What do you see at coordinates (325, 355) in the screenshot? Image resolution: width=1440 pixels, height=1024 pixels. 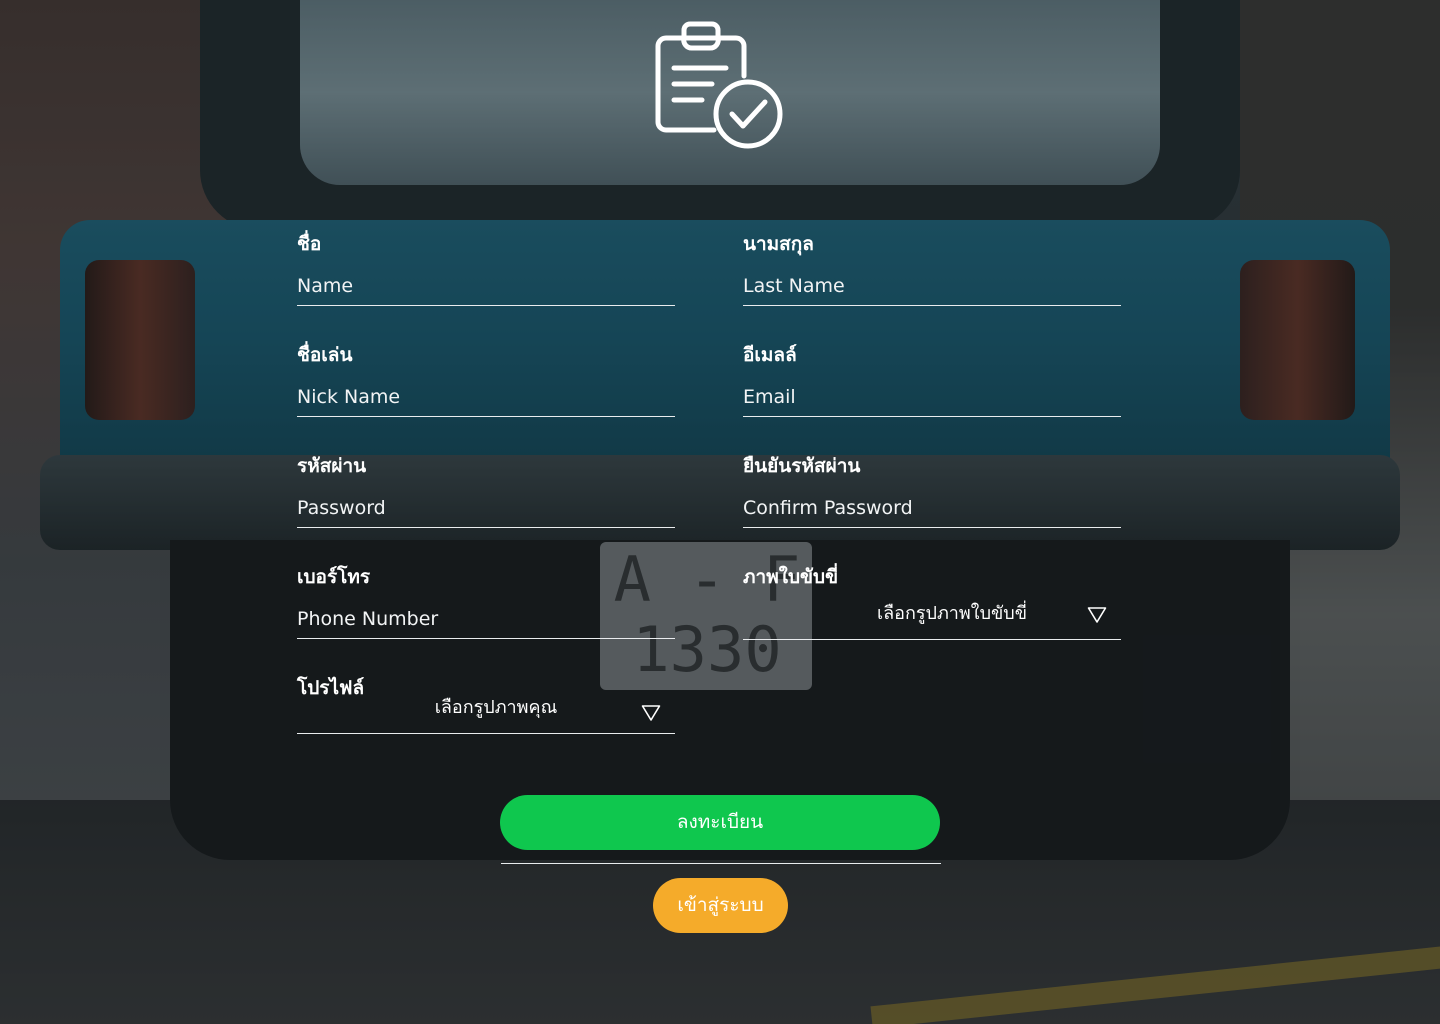 I see `nickname-label: ชื่อเล่น` at bounding box center [325, 355].